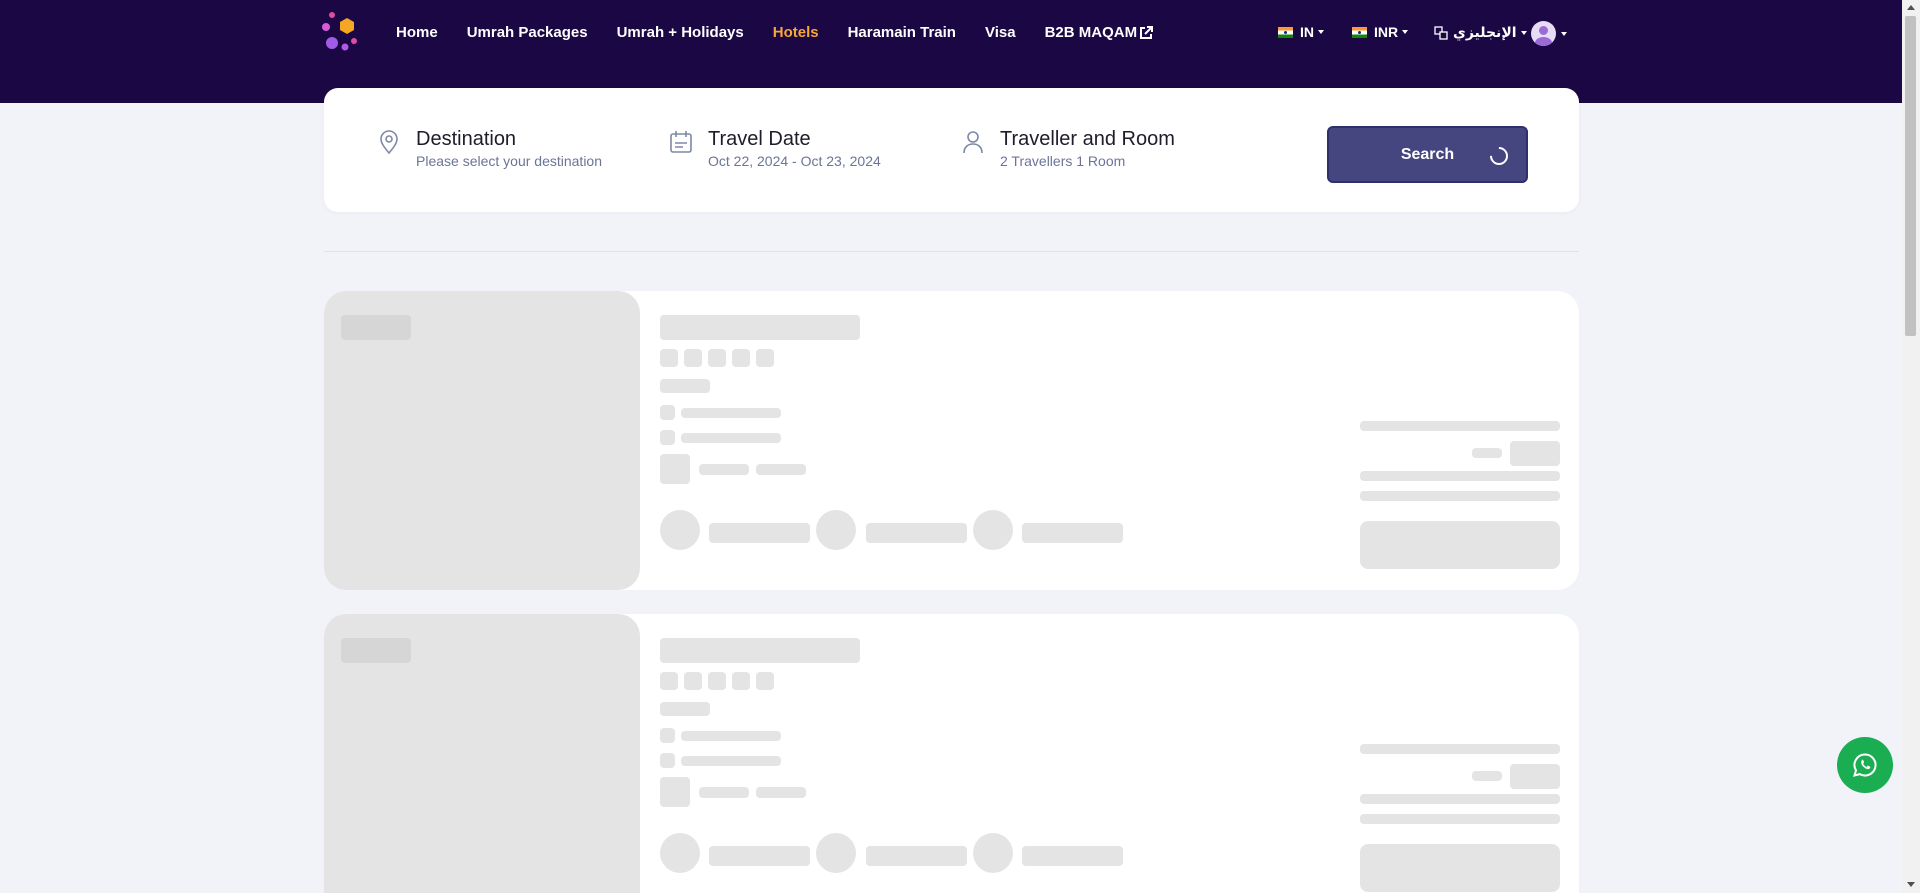  What do you see at coordinates (1063, 161) in the screenshot?
I see `traveller-room-value: 2 Travellers 1 Room` at bounding box center [1063, 161].